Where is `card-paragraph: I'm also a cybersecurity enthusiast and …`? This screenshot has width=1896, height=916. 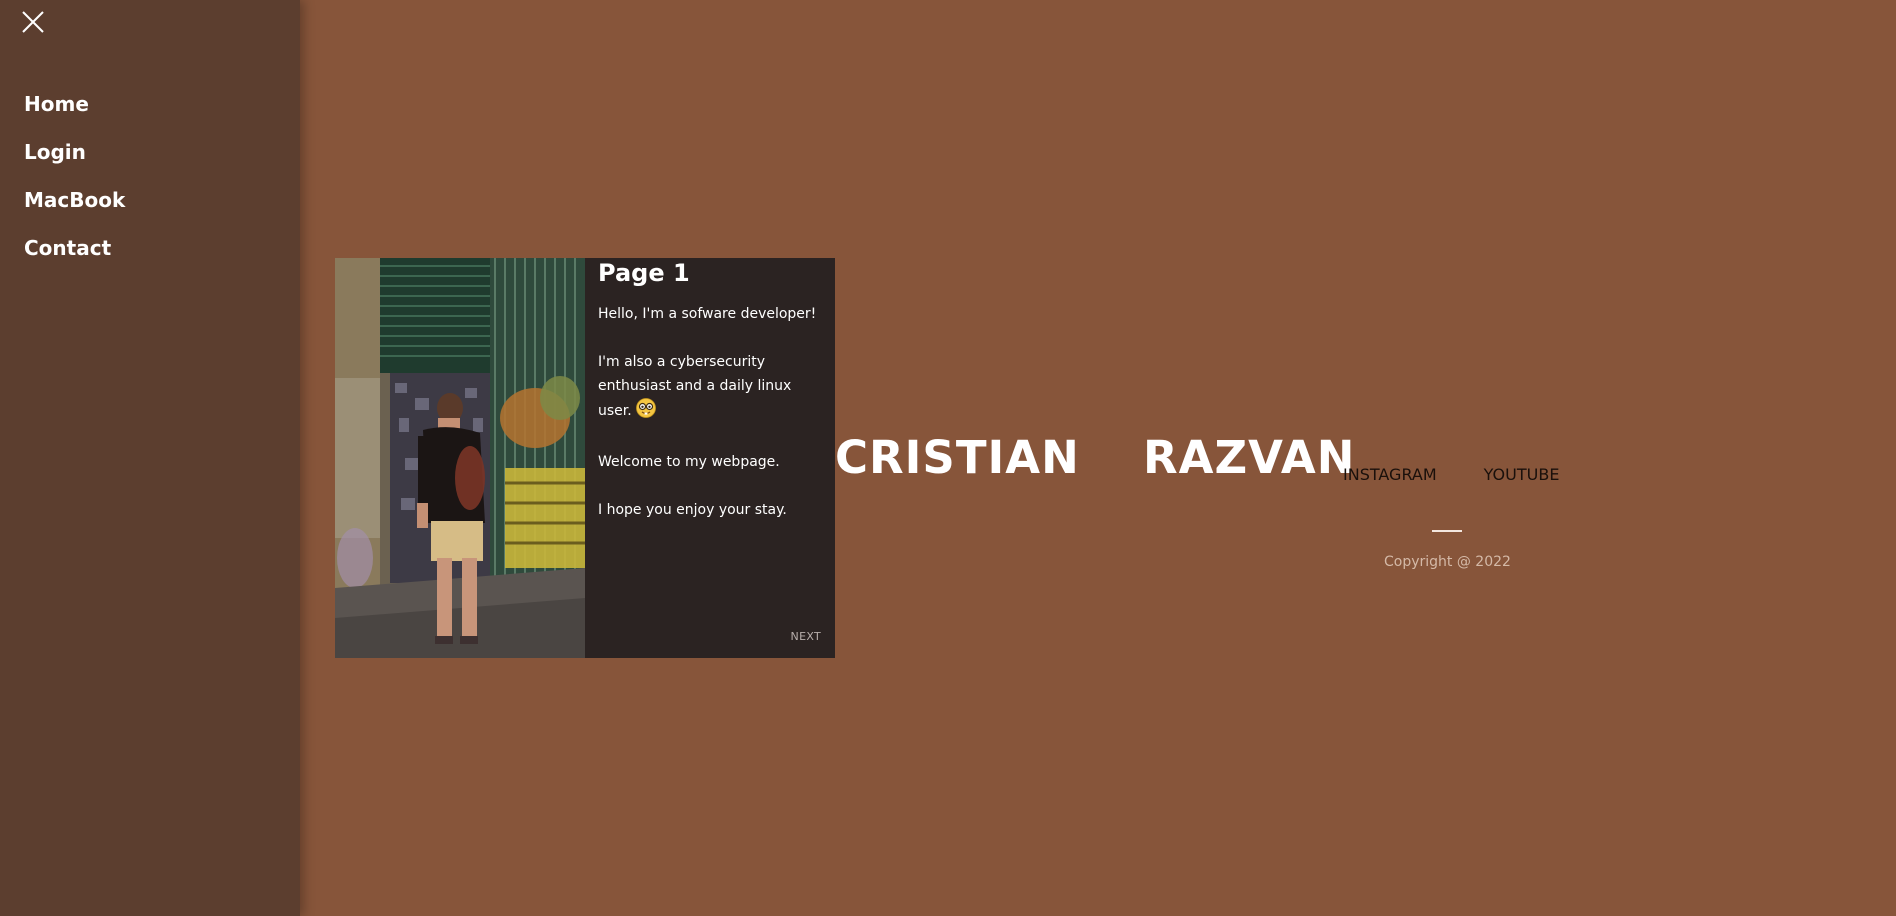 card-paragraph: I'm also a cybersecurity enthusiast and … is located at coordinates (710, 388).